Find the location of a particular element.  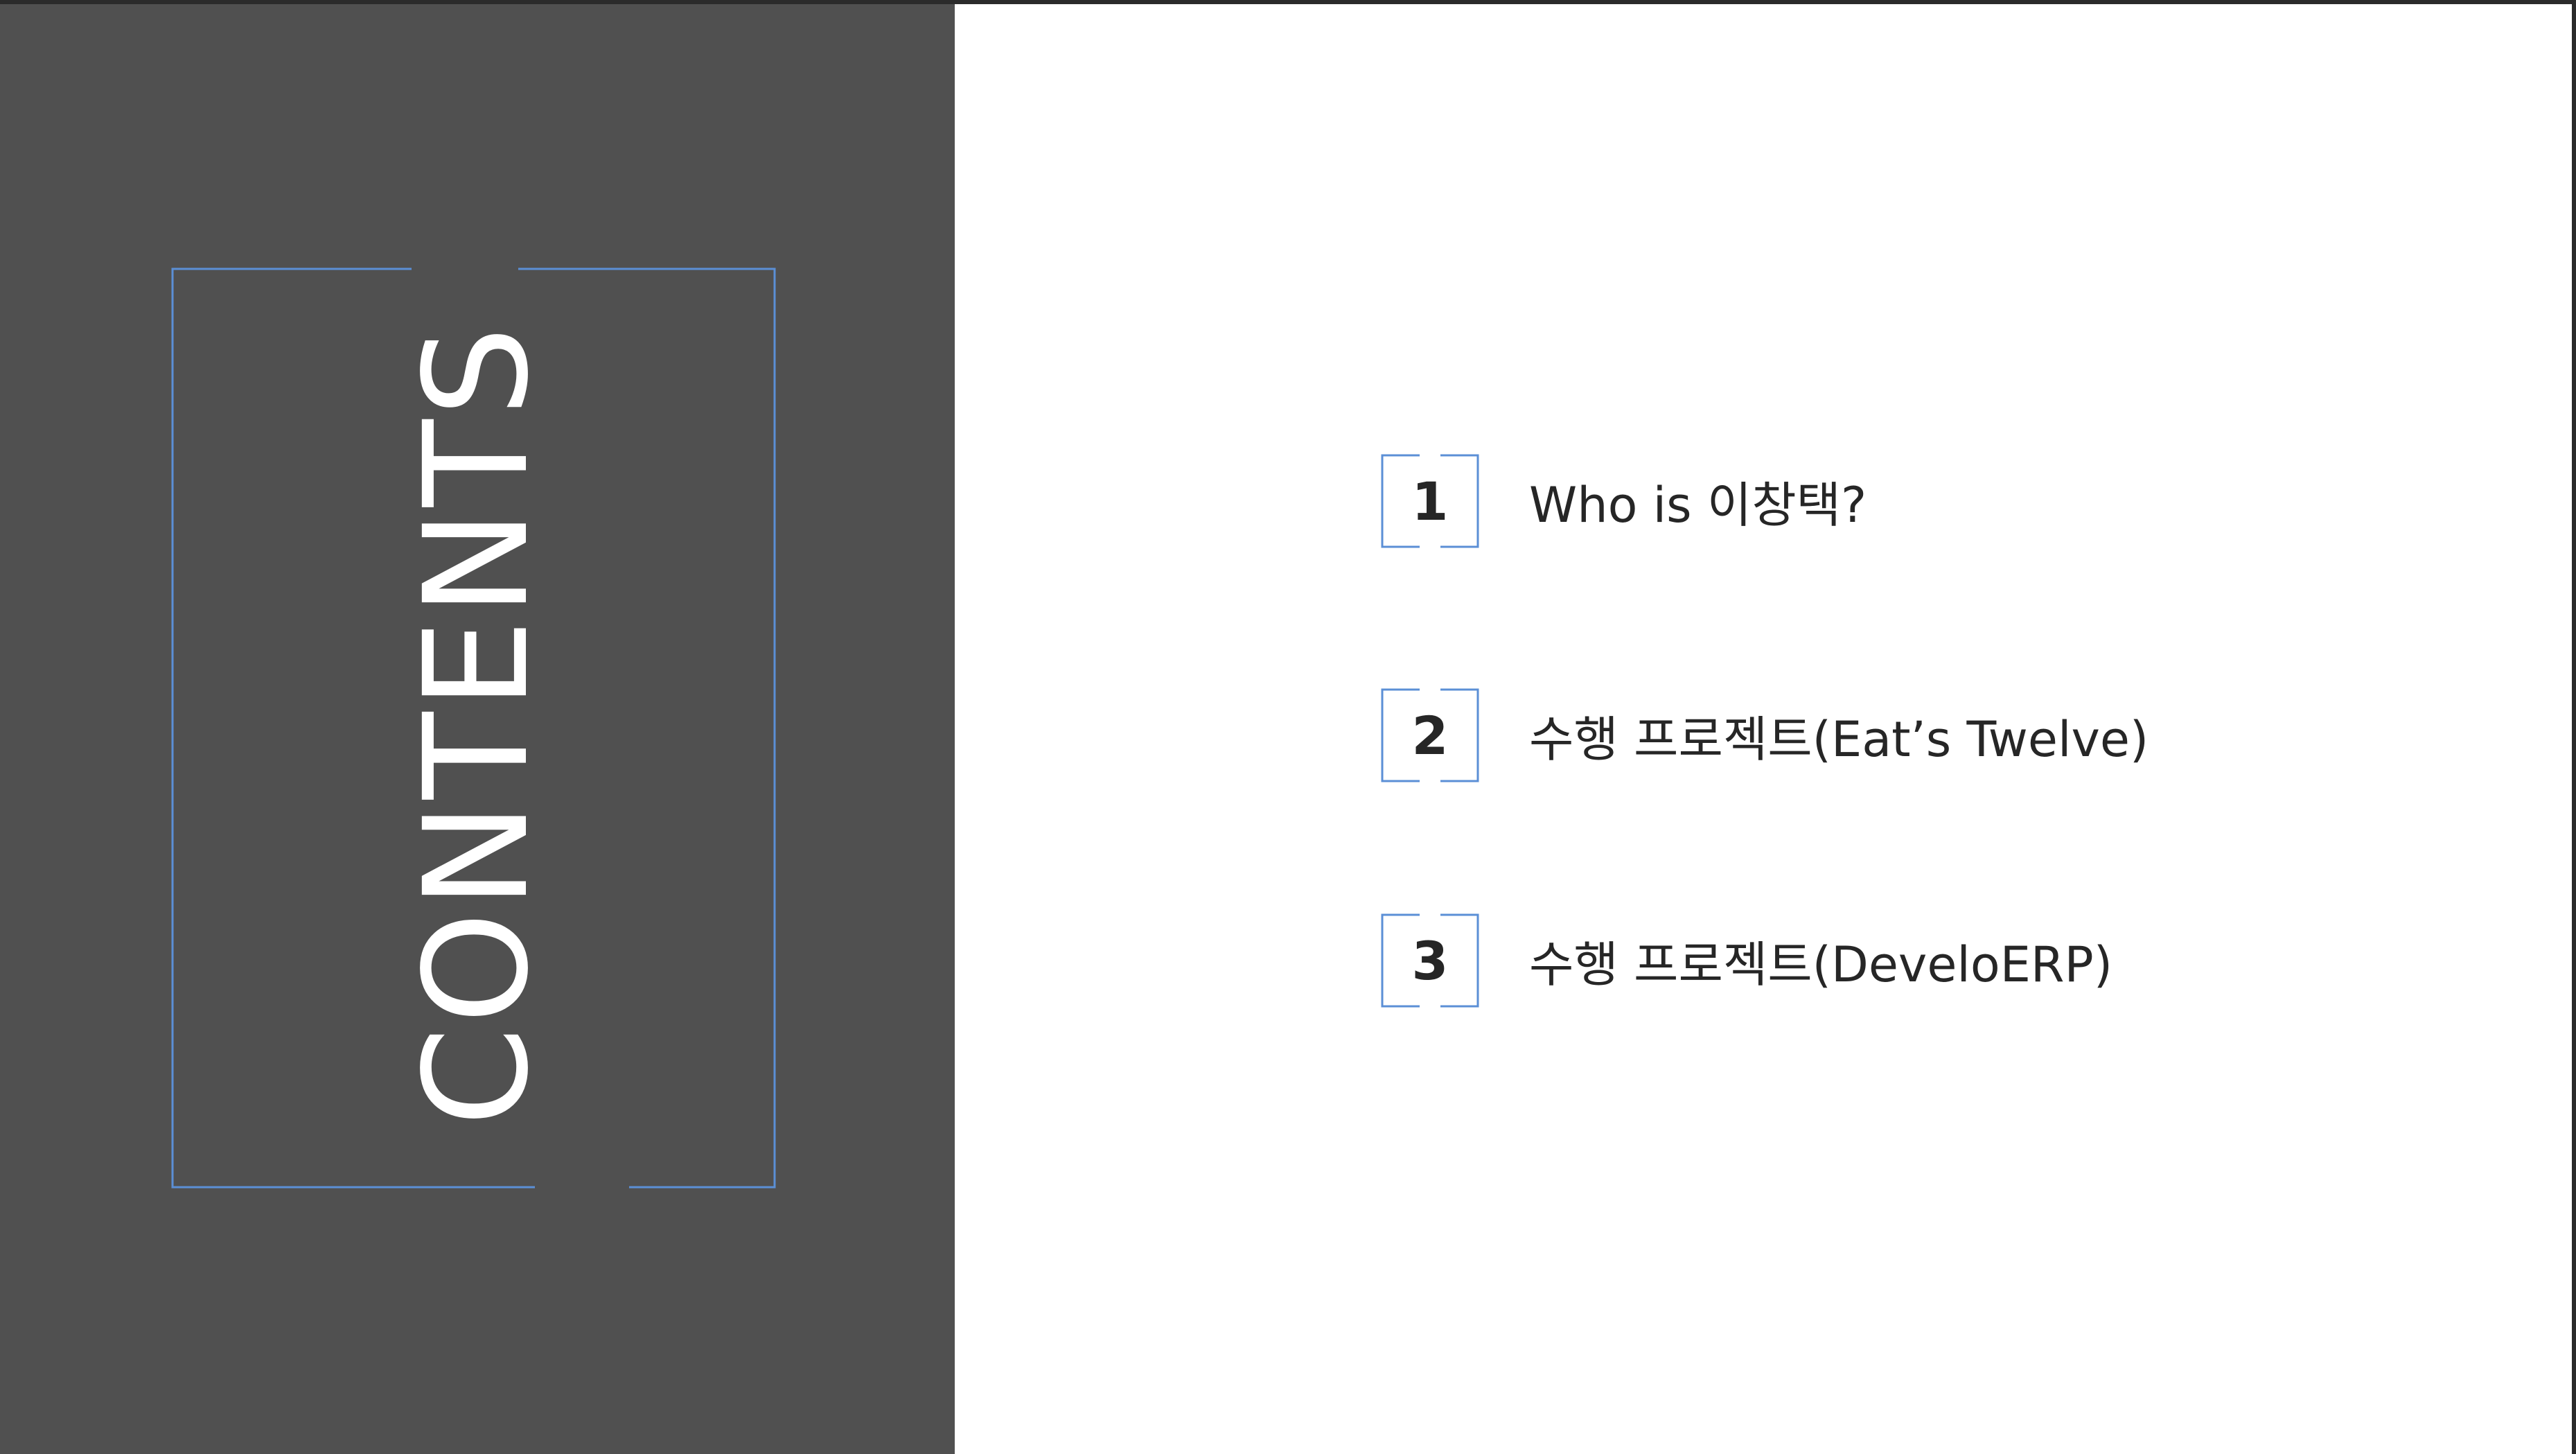

number-box-2: 2 is located at coordinates (1430, 735).